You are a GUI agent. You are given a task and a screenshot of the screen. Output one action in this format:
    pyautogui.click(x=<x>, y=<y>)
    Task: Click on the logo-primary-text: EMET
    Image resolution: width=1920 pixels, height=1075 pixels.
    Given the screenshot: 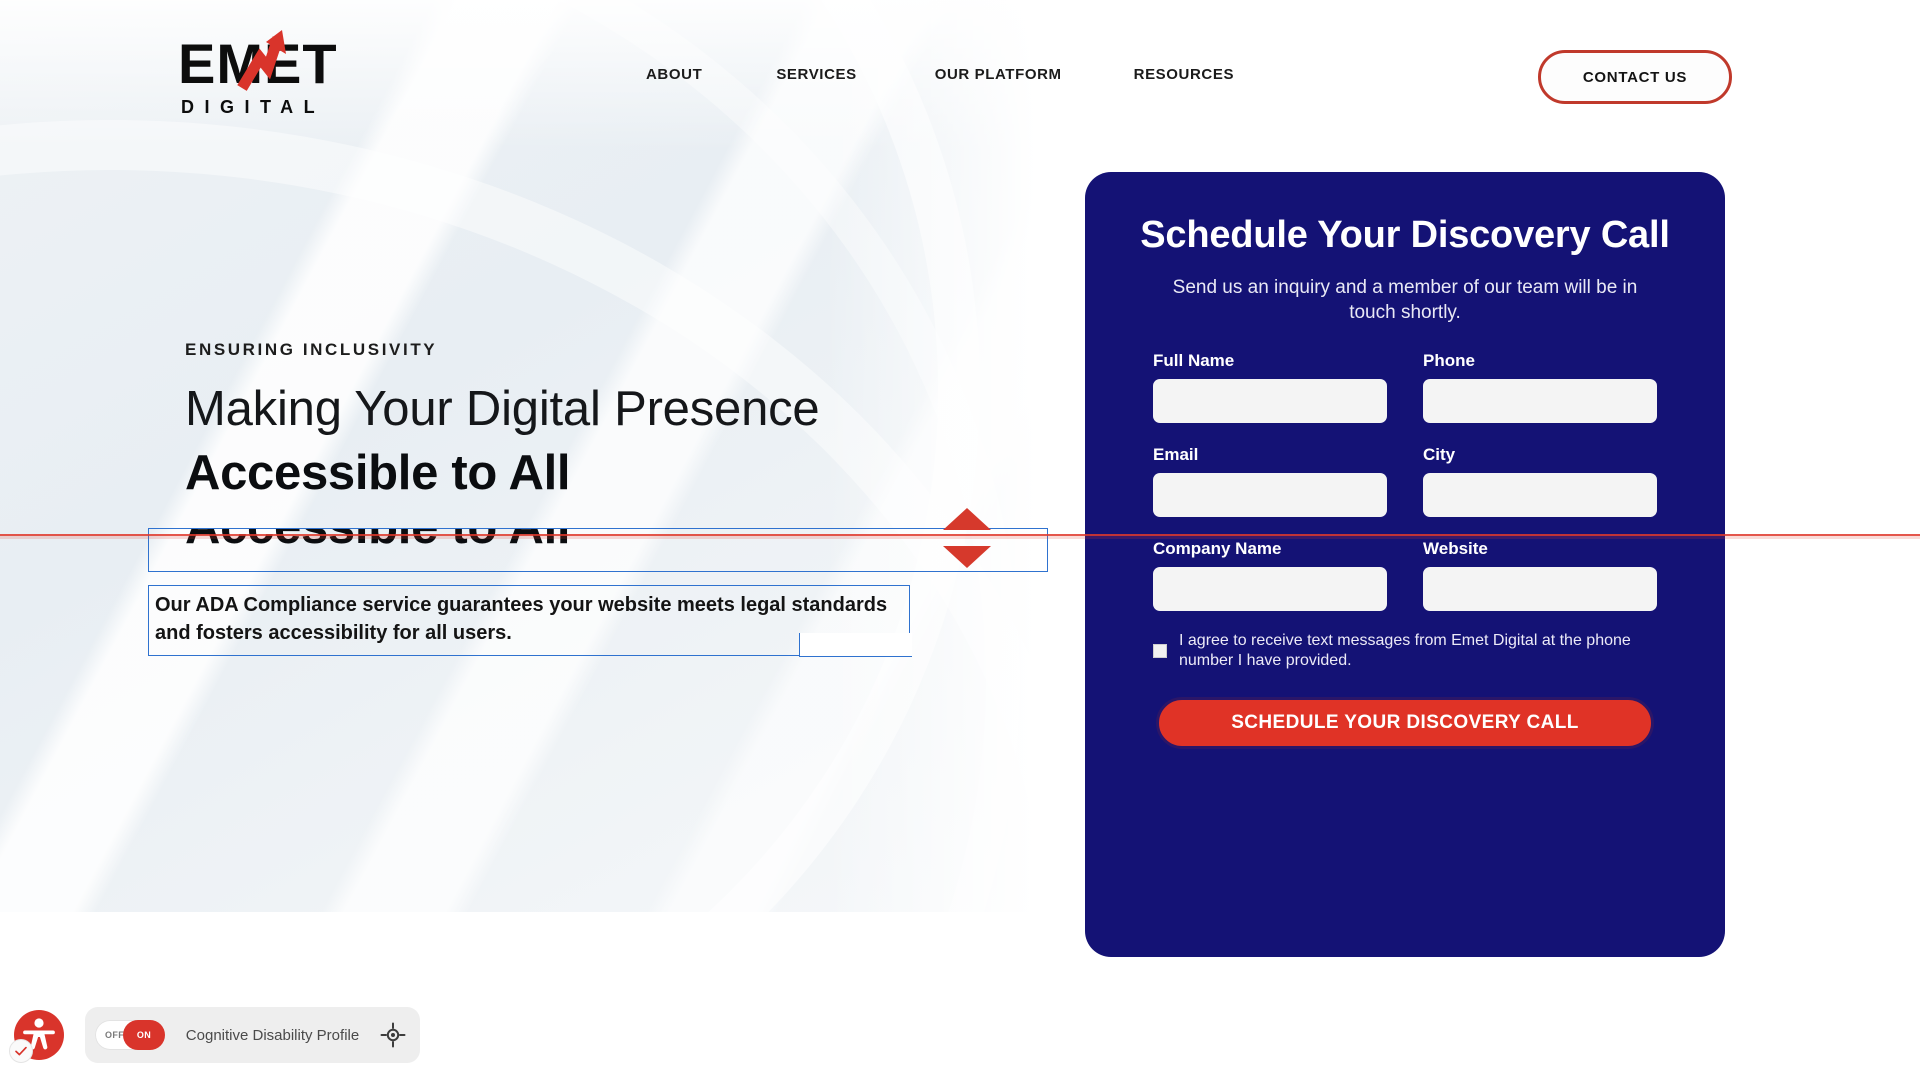 What is the action you would take?
    pyautogui.click(x=258, y=63)
    